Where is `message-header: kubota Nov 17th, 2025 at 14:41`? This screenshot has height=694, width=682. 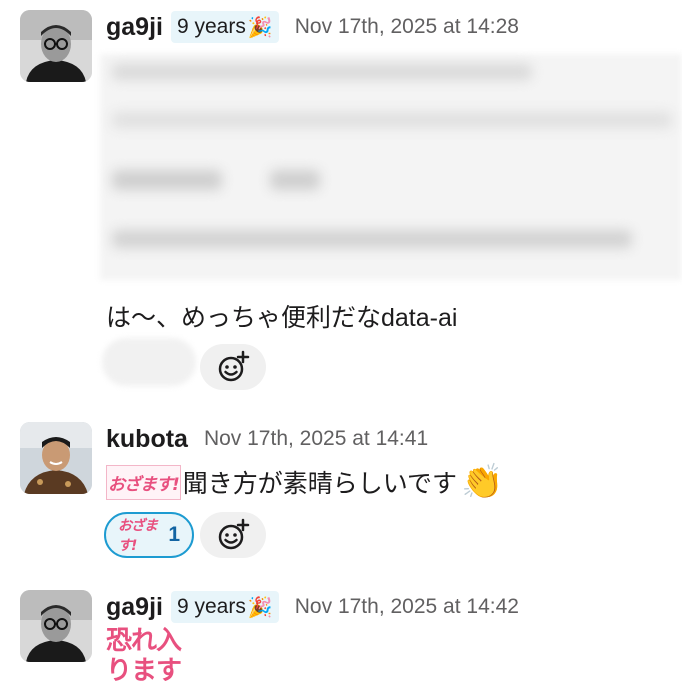 message-header: kubota Nov 17th, 2025 at 14:41 is located at coordinates (267, 439).